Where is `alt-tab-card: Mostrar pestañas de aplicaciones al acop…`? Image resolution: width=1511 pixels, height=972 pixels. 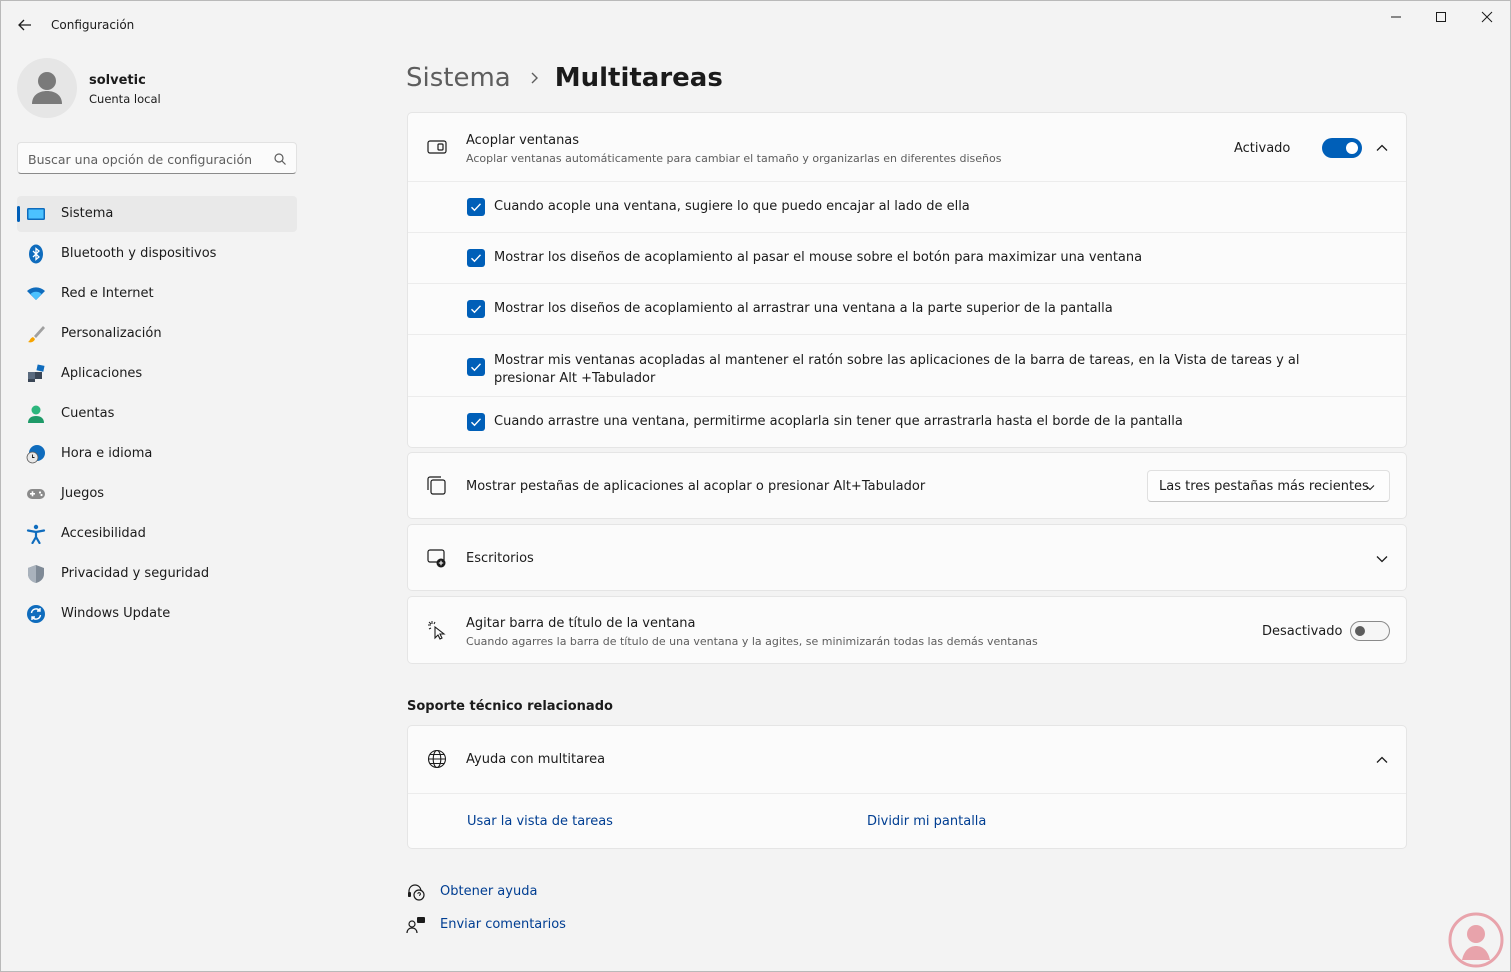 alt-tab-card: Mostrar pestañas de aplicaciones al acop… is located at coordinates (907, 485).